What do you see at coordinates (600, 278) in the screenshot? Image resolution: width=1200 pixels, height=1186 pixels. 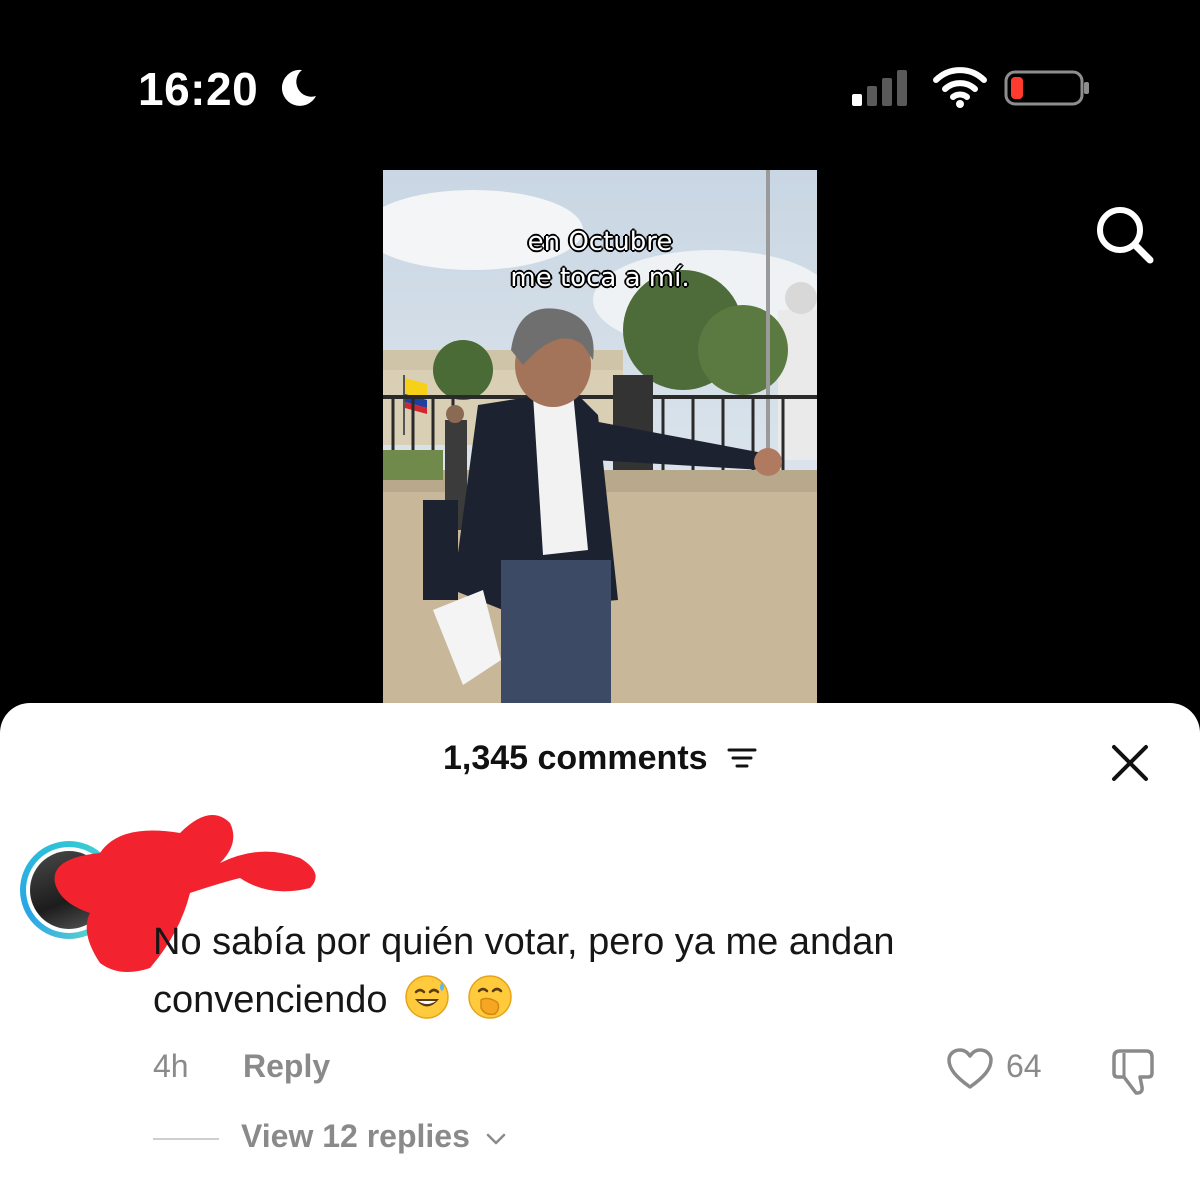 I see `caption-line-2: me toca a mí.` at bounding box center [600, 278].